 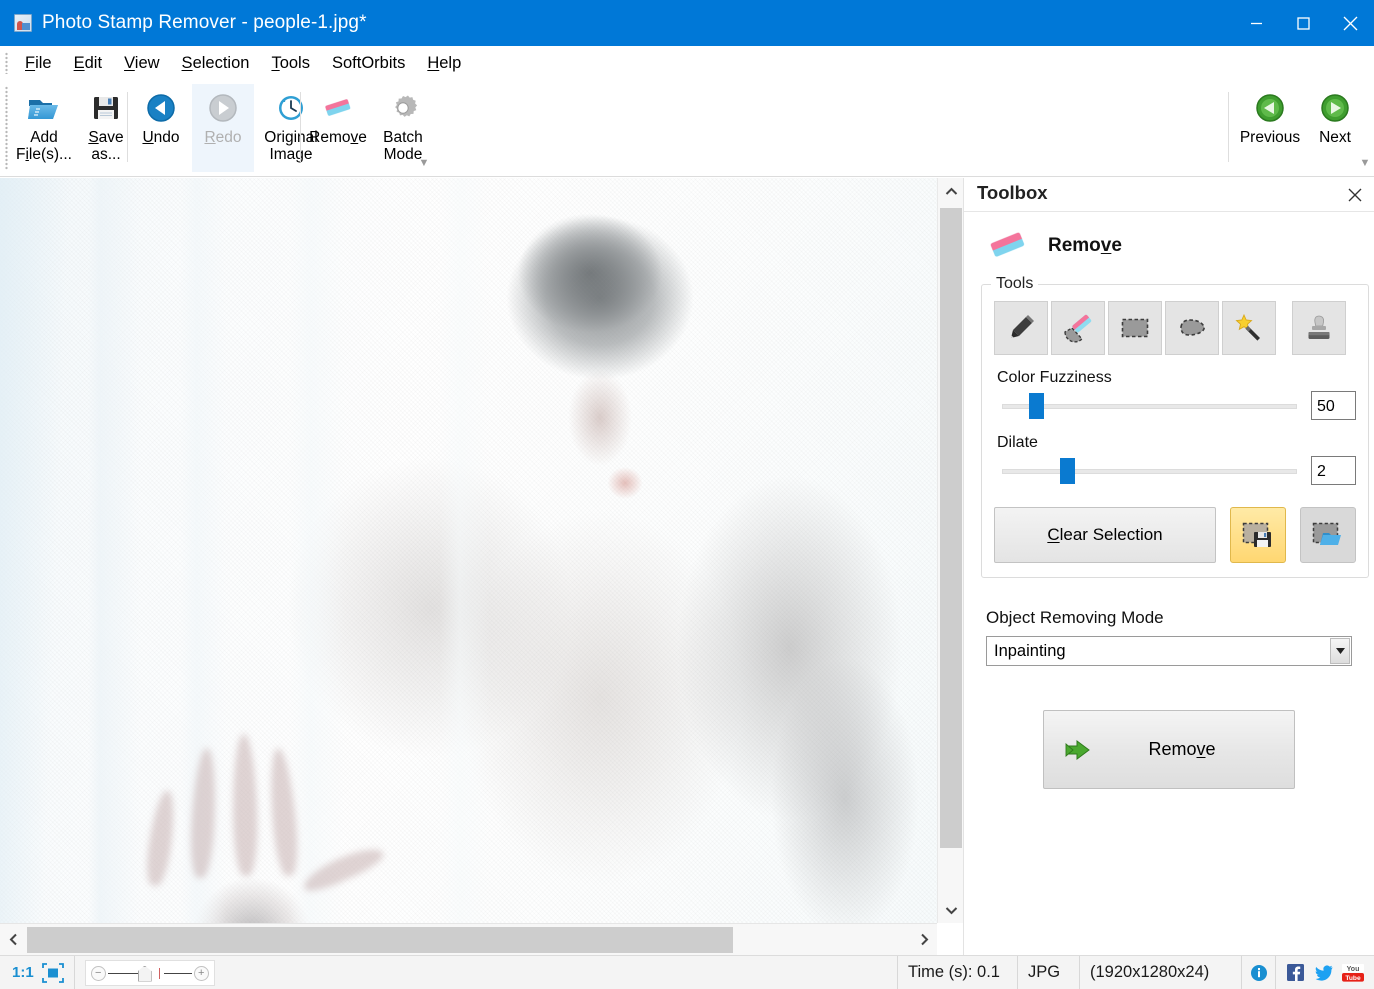 I want to click on open-folder-icon, so click(x=44, y=108).